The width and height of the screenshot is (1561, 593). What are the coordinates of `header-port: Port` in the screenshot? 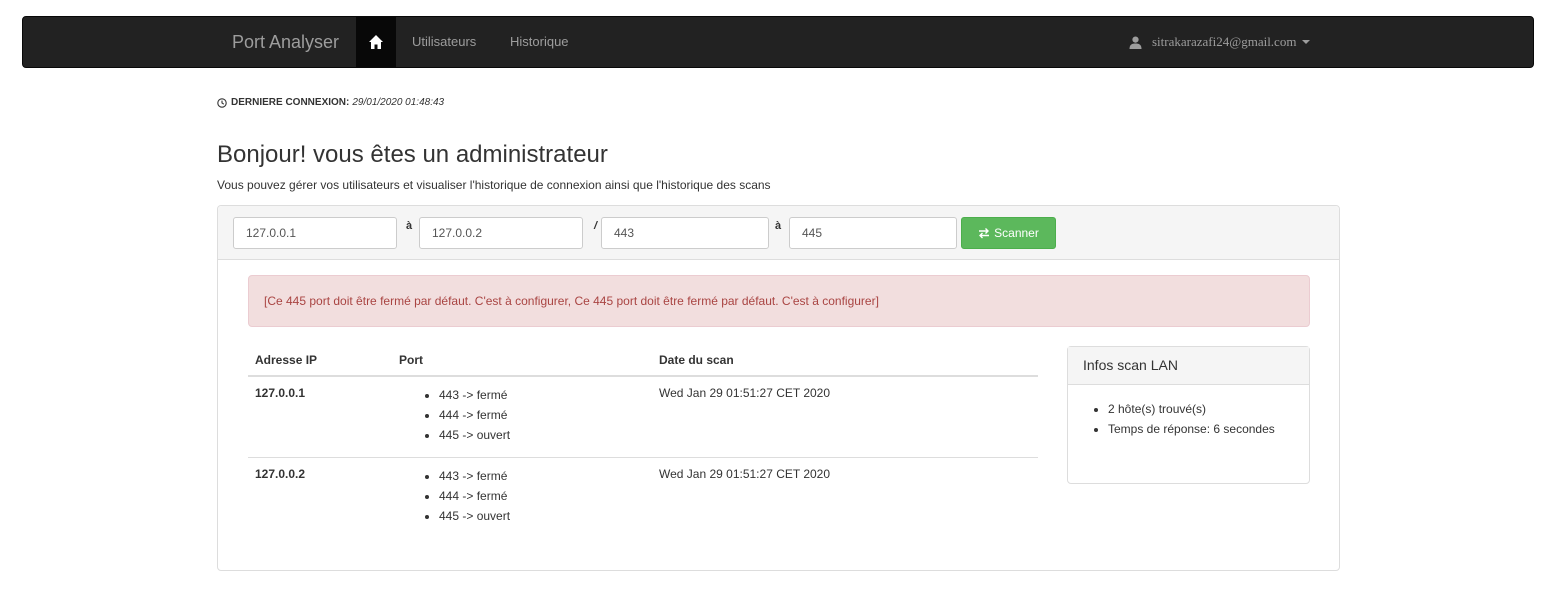 It's located at (522, 361).